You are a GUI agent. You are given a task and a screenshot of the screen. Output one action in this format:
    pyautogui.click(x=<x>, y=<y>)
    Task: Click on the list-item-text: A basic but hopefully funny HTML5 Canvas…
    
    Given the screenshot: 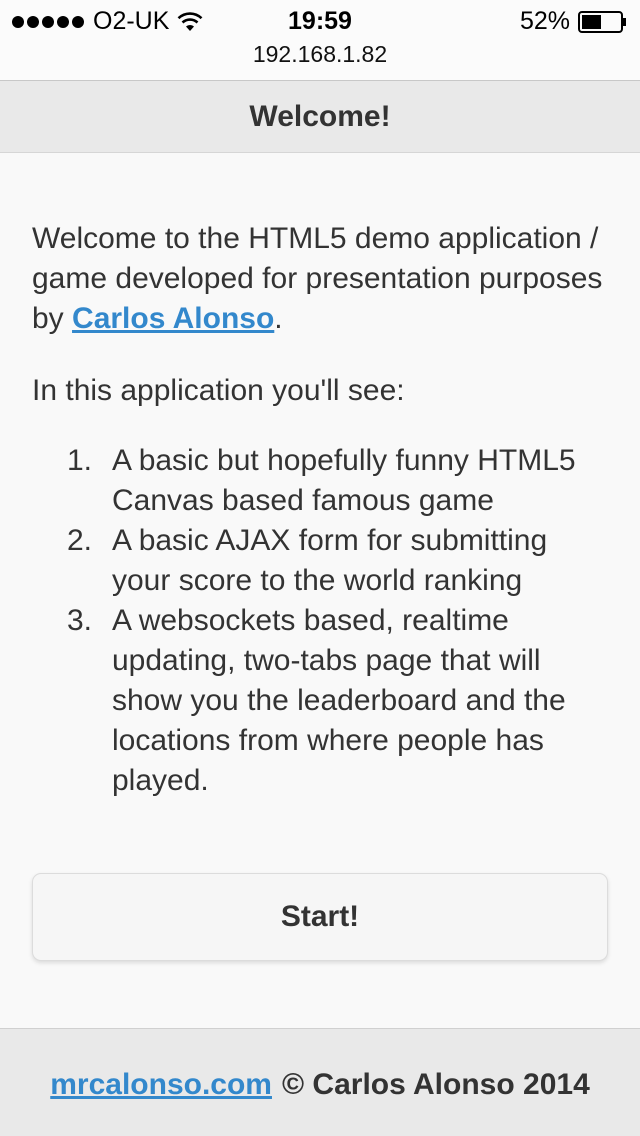 What is the action you would take?
    pyautogui.click(x=344, y=480)
    